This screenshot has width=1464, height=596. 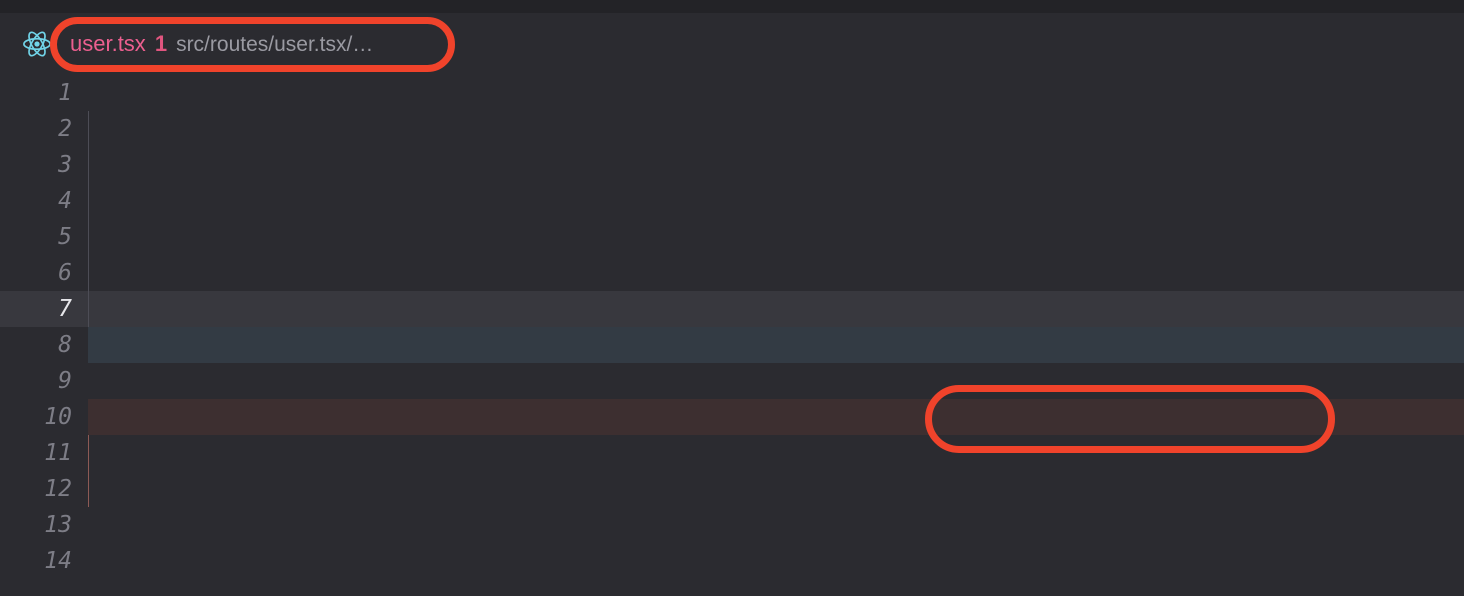 I want to click on line-content: * @LastEditors: 枫, so click(x=776, y=201).